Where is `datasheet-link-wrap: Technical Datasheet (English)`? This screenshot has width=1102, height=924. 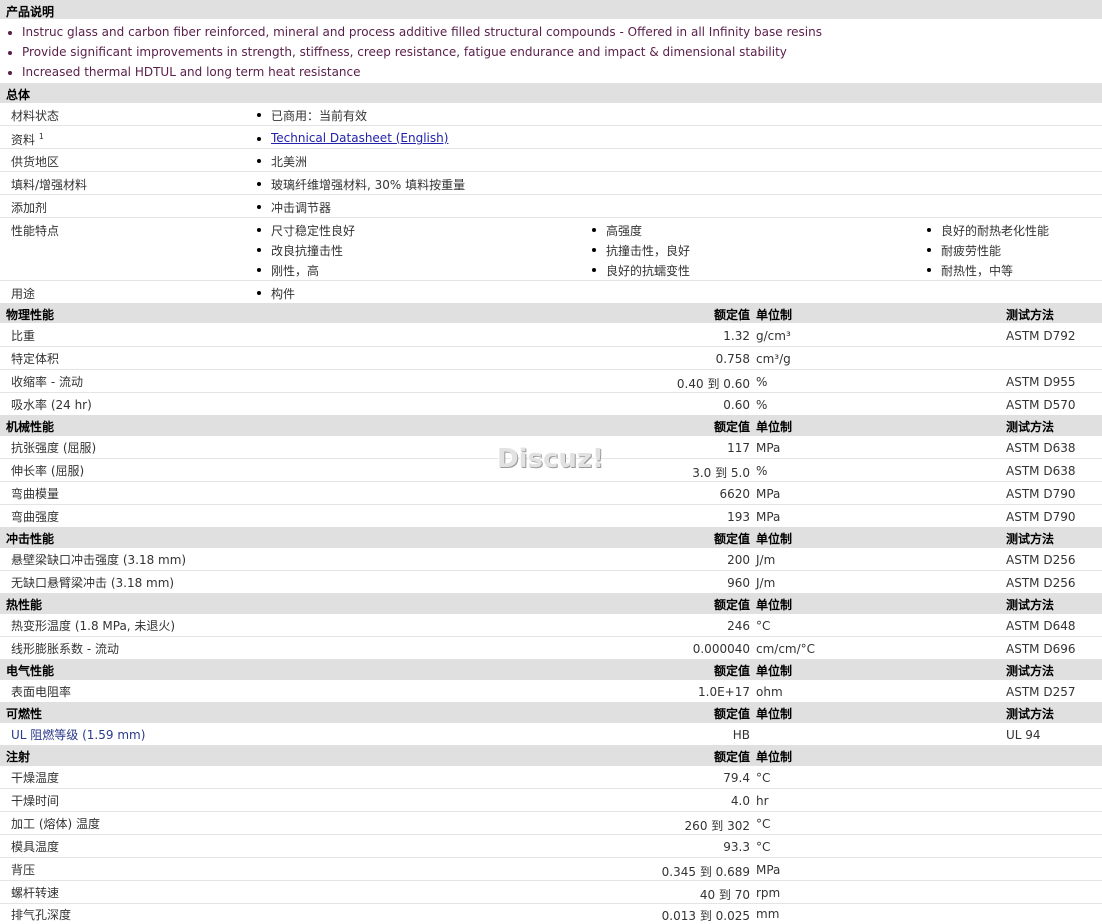
datasheet-link-wrap: Technical Datasheet (English) is located at coordinates (352, 138).